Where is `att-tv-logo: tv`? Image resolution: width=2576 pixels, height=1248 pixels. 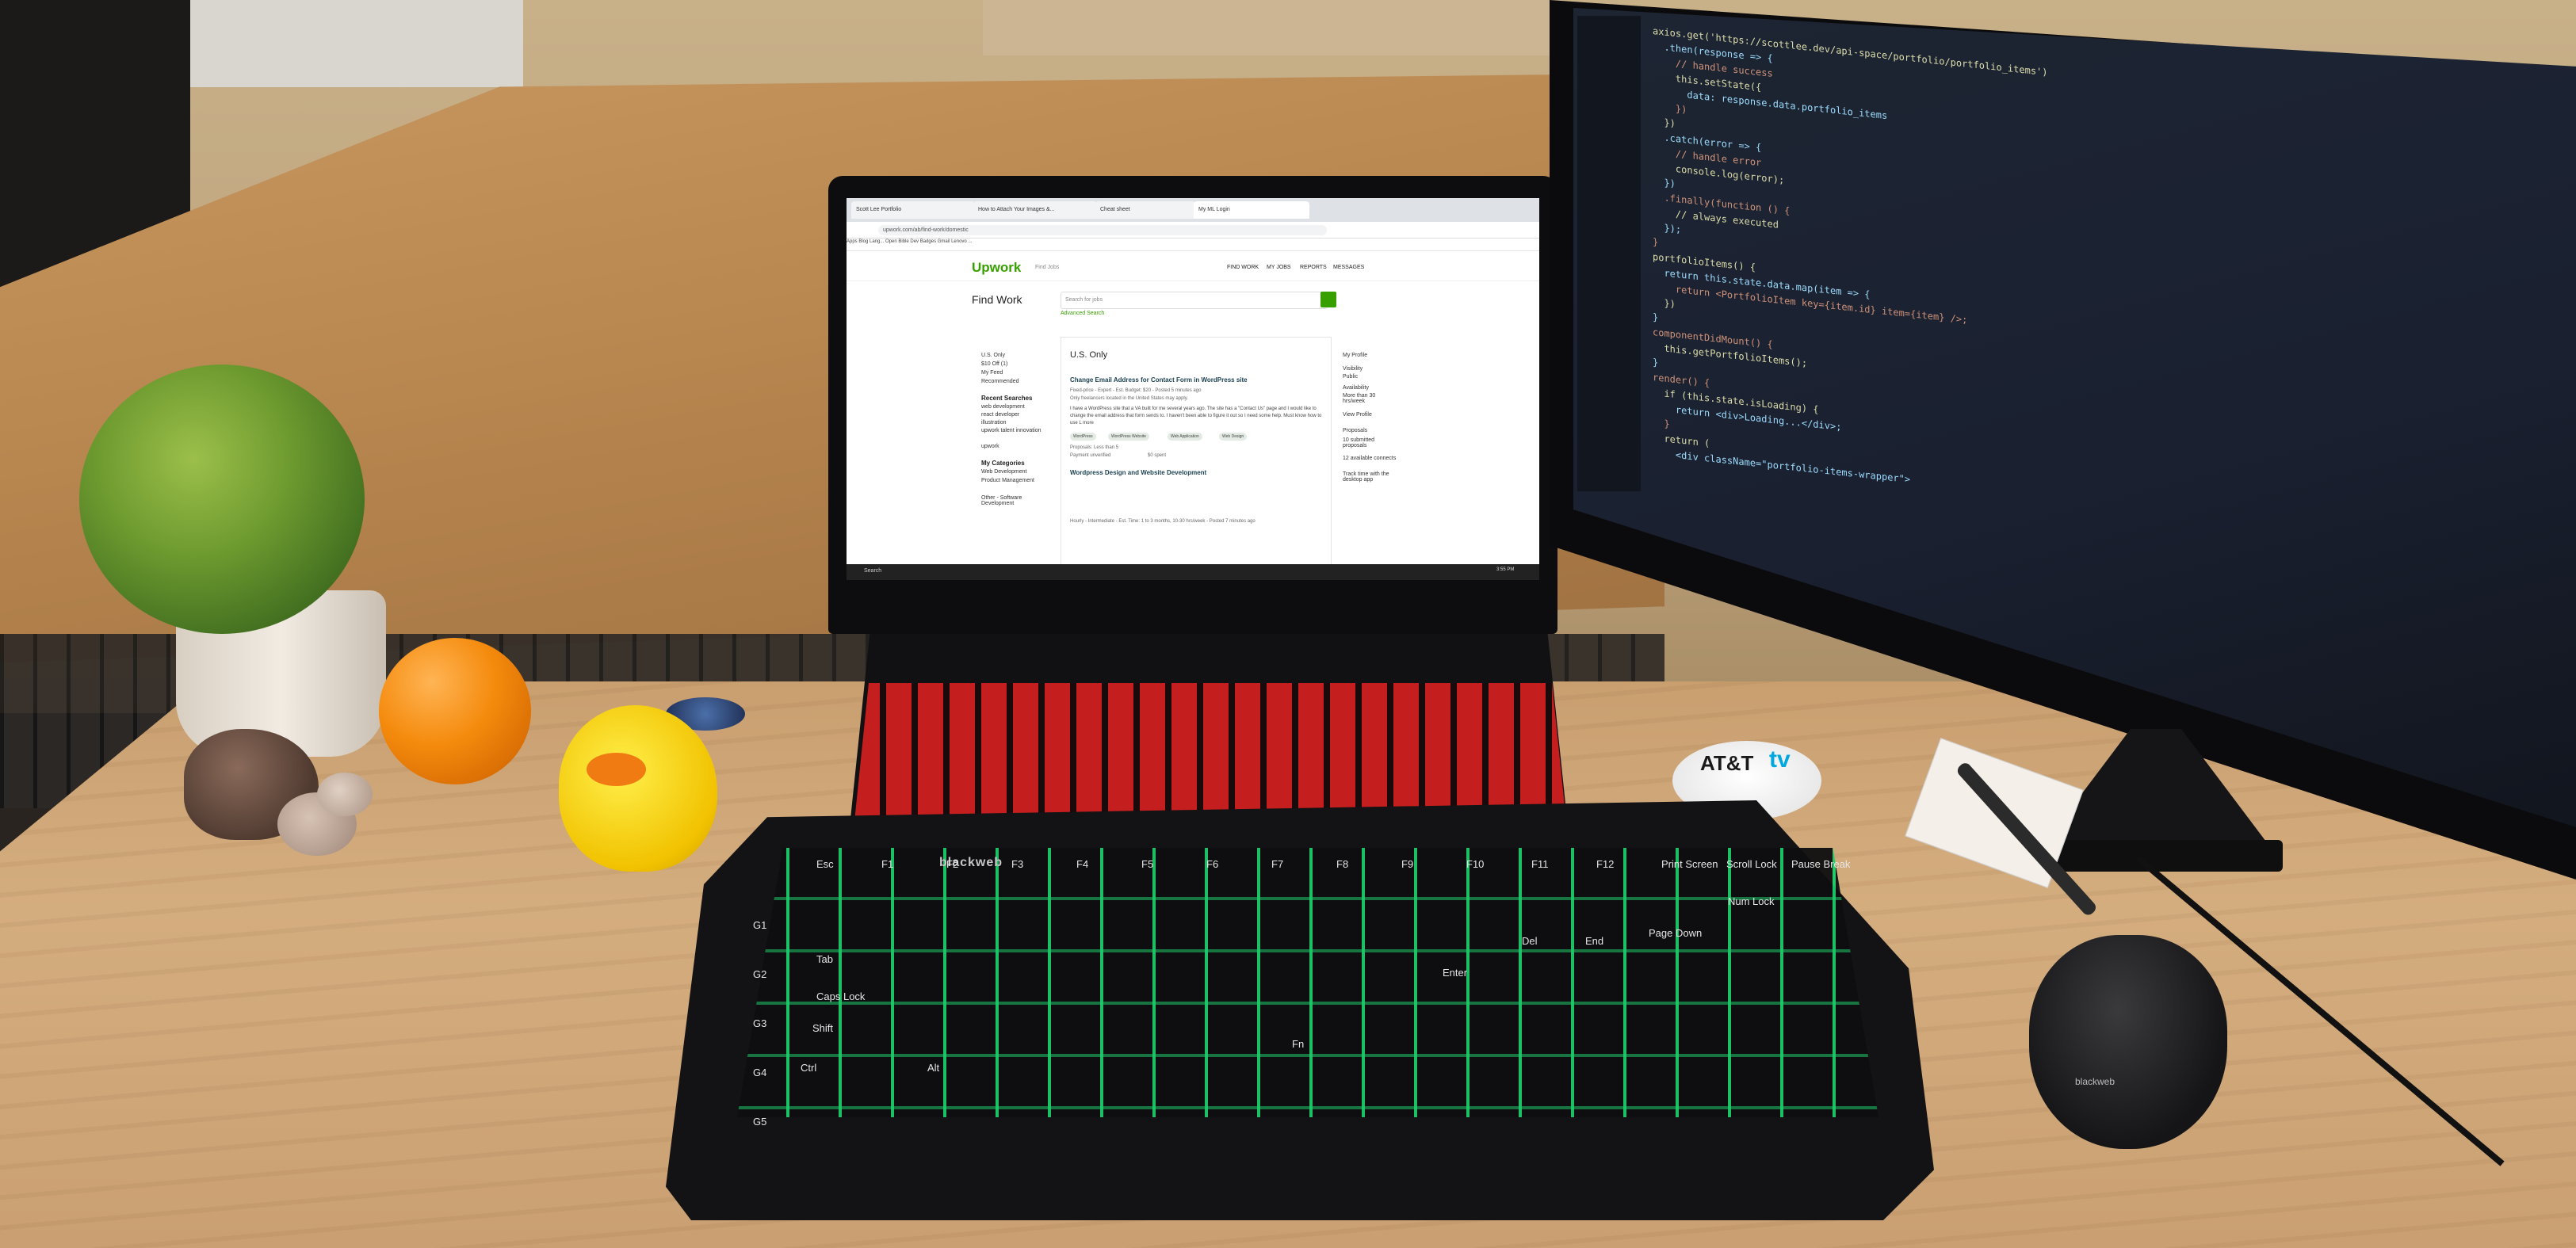
att-tv-logo: tv is located at coordinates (1780, 760).